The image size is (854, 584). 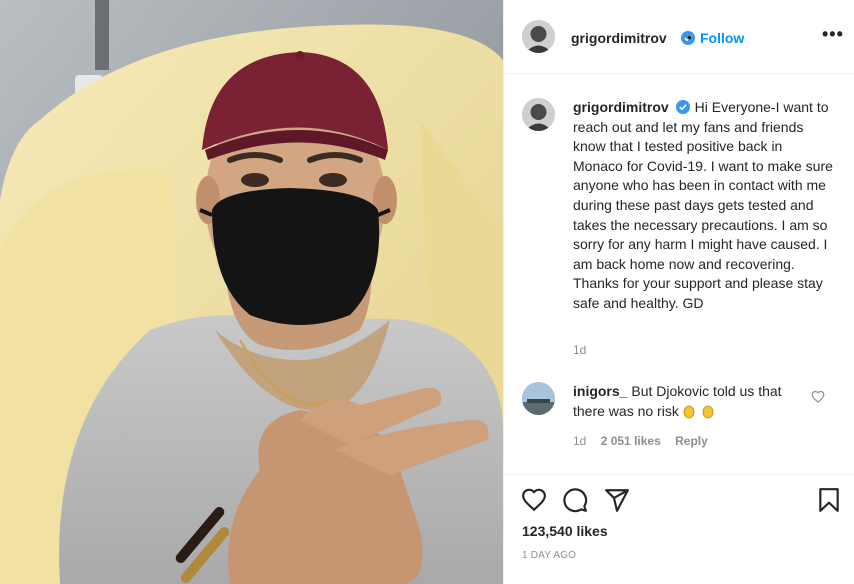 I want to click on comment-bubble-icon, so click(x=575, y=500).